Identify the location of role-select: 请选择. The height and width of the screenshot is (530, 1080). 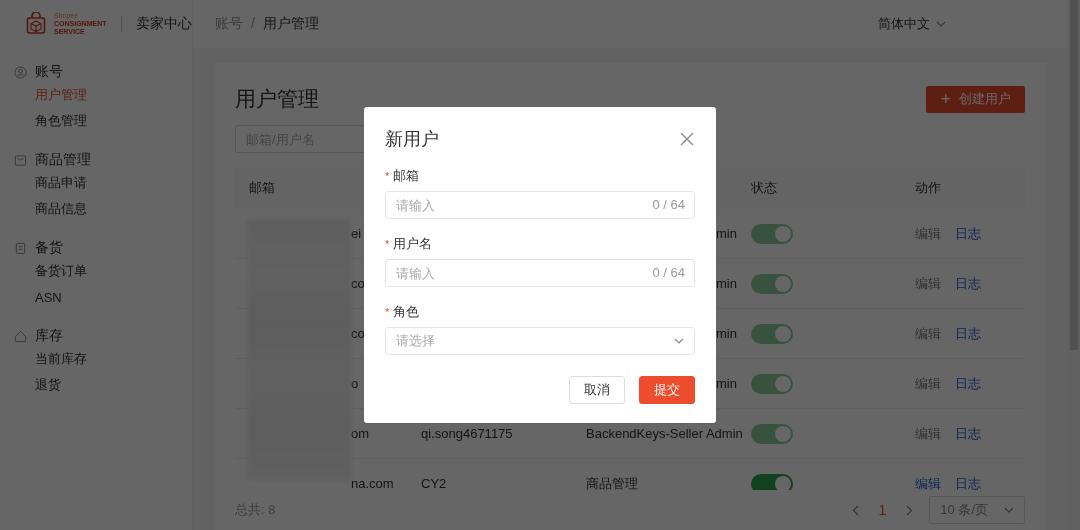
(540, 341).